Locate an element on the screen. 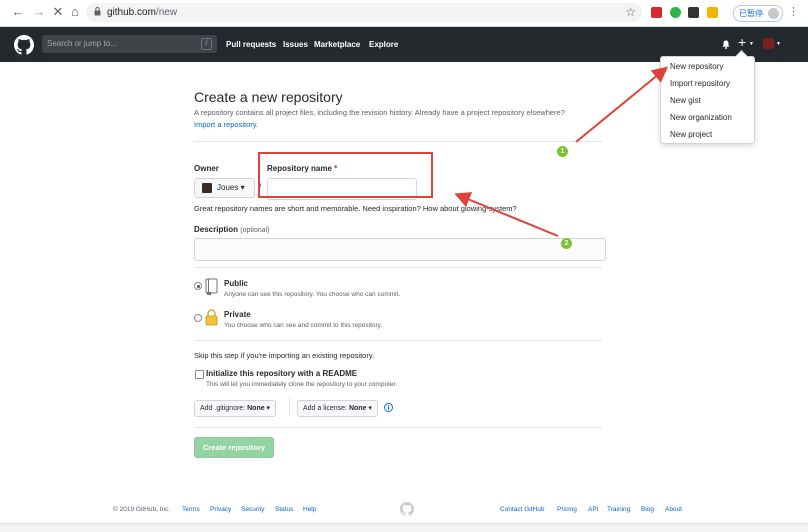  create-new-plus-icon: + is located at coordinates (742, 42).